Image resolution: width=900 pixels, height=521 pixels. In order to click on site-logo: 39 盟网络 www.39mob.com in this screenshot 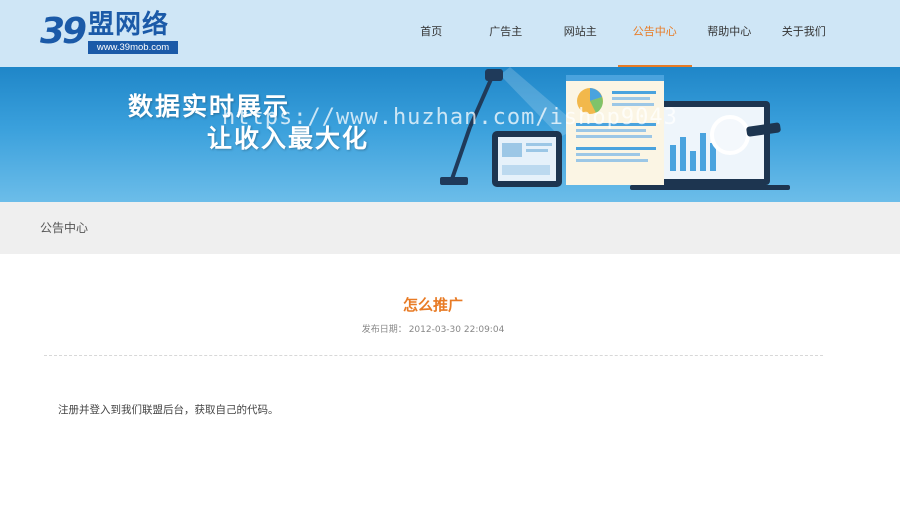, I will do `click(110, 33)`.